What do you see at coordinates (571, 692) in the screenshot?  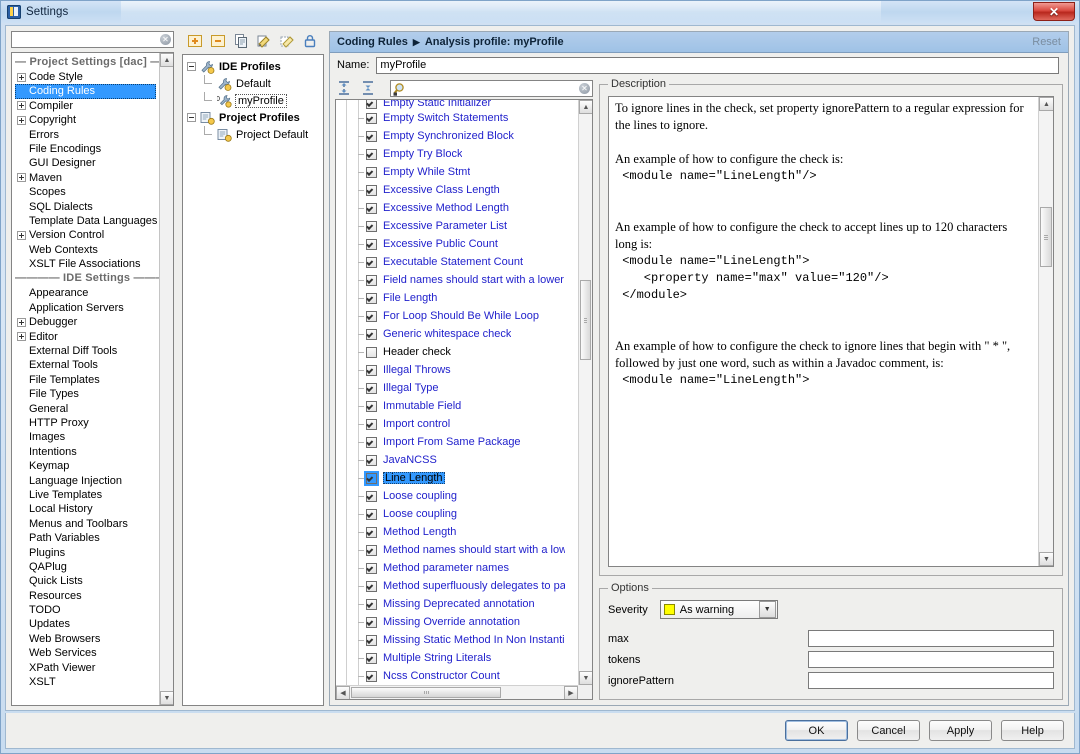 I see `scroll-right-icon: ▶` at bounding box center [571, 692].